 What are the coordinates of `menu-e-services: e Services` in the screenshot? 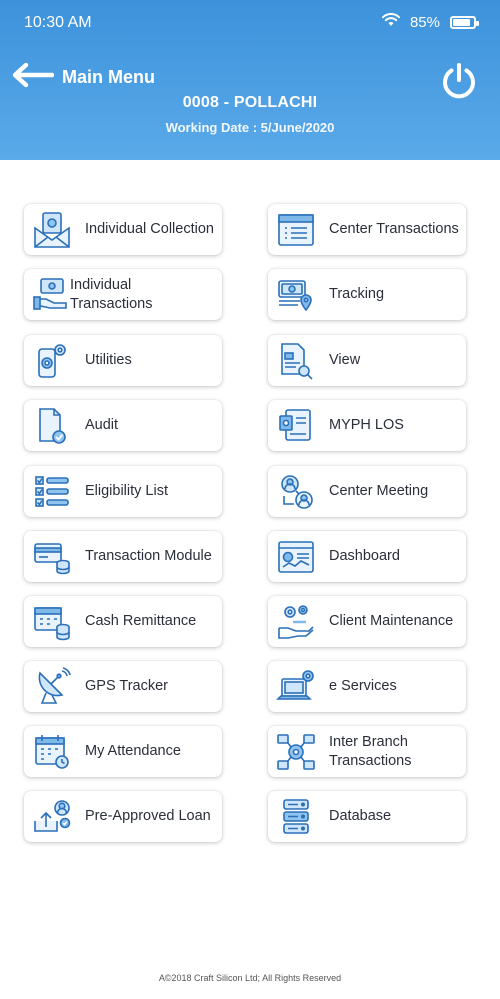 It's located at (367, 686).